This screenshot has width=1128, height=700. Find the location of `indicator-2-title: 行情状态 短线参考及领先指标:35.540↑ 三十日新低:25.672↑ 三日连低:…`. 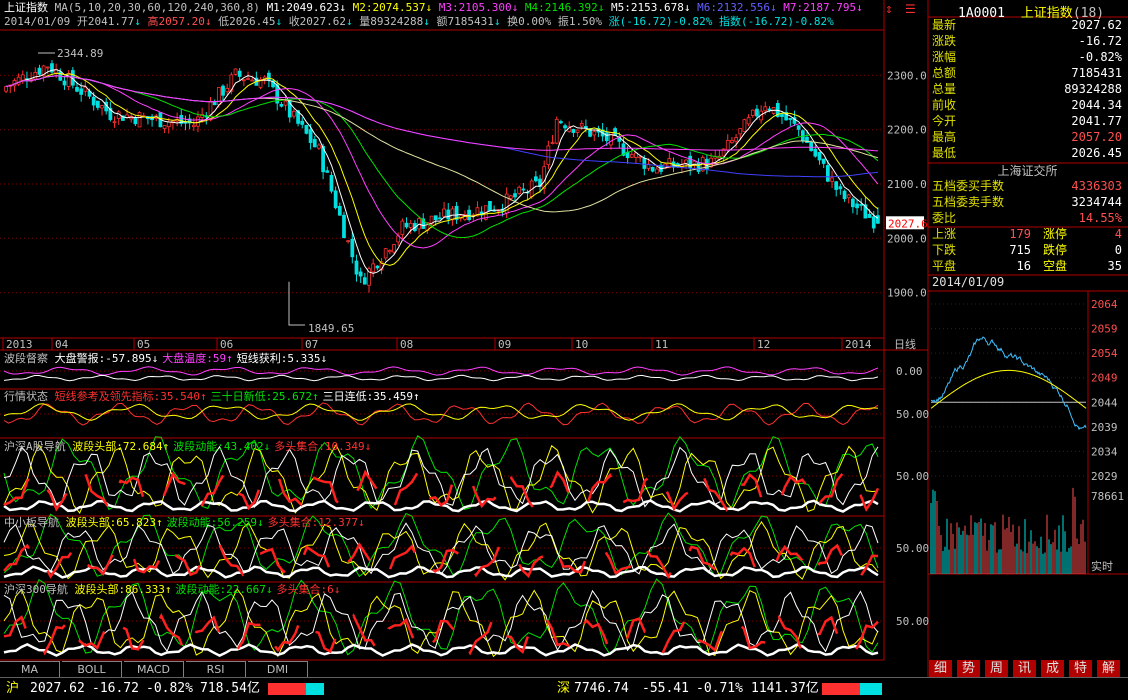

indicator-2-title: 行情状态 短线参考及领先指标:35.540↑ 三十日新低:25.672↑ 三日连低:… is located at coordinates (214, 397).